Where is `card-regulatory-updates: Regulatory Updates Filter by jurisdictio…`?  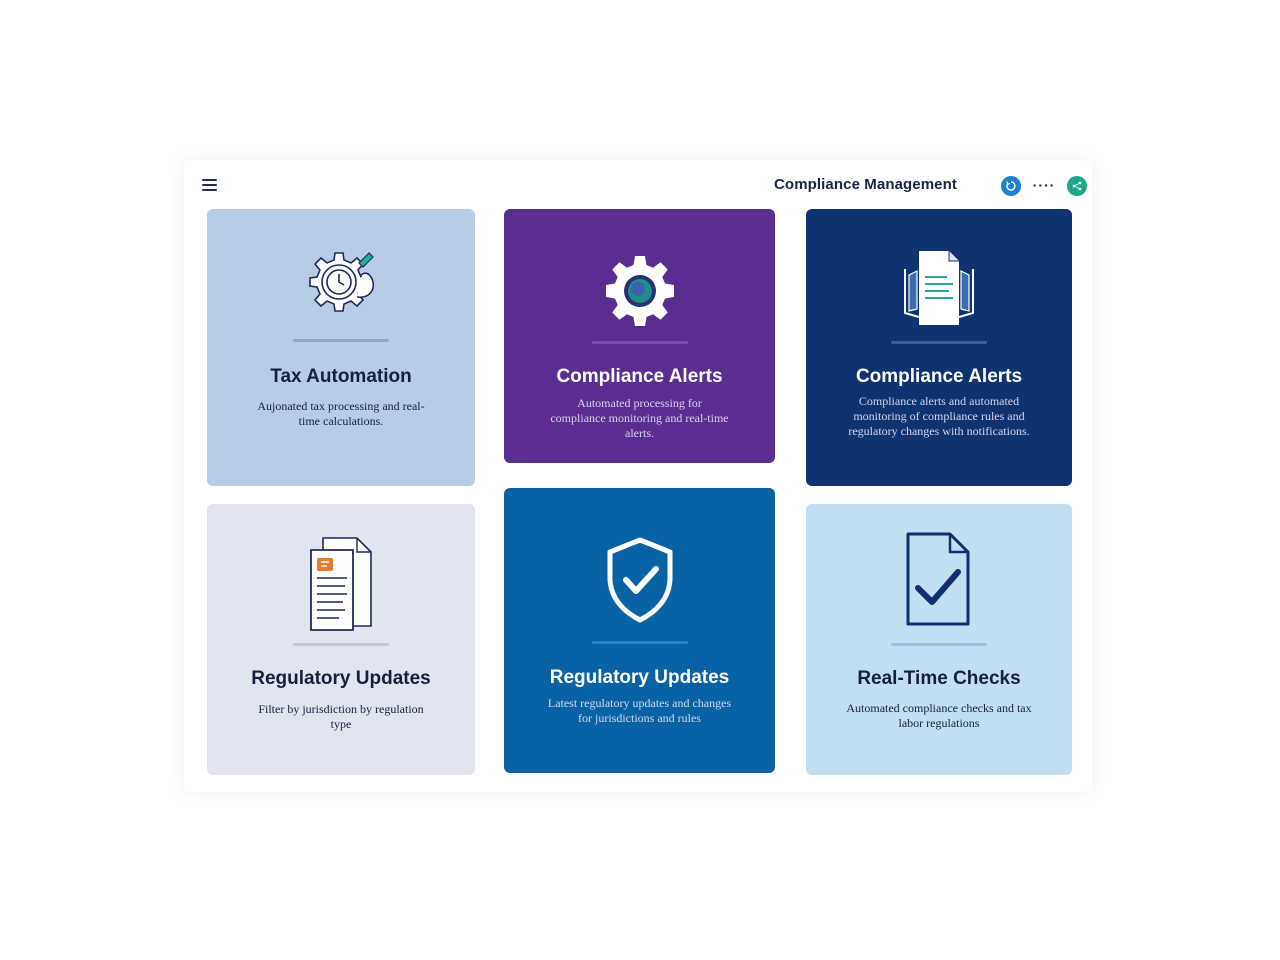 card-regulatory-updates: Regulatory Updates Filter by jurisdictio… is located at coordinates (341, 639).